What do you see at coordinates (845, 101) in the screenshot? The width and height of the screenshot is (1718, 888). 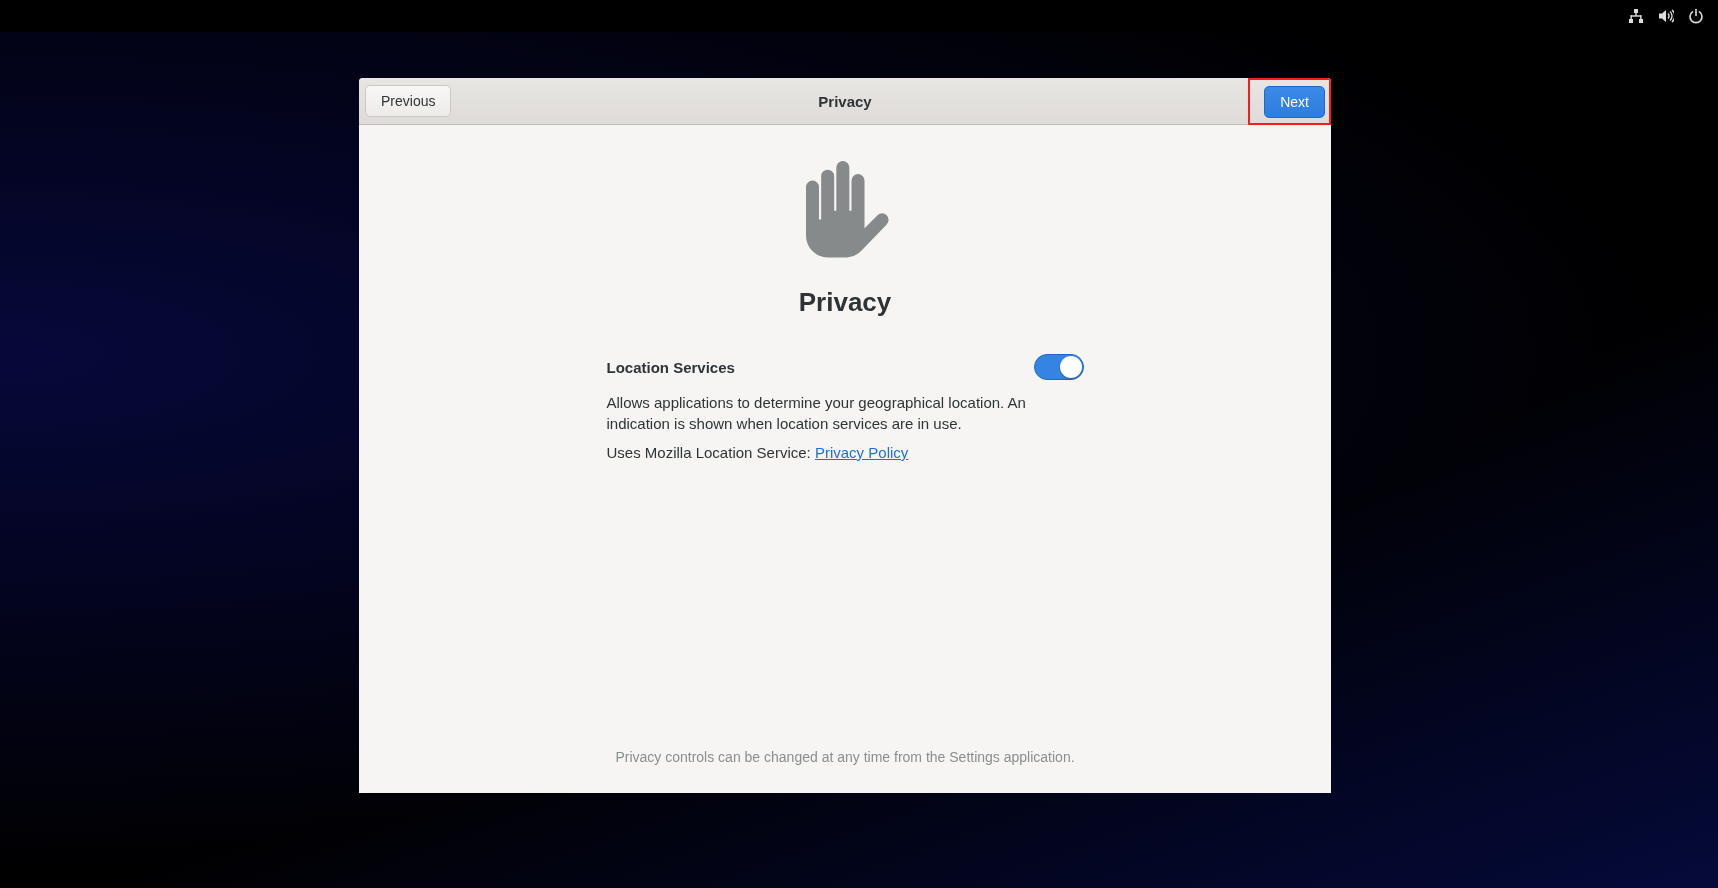 I see `window-title: Privacy` at bounding box center [845, 101].